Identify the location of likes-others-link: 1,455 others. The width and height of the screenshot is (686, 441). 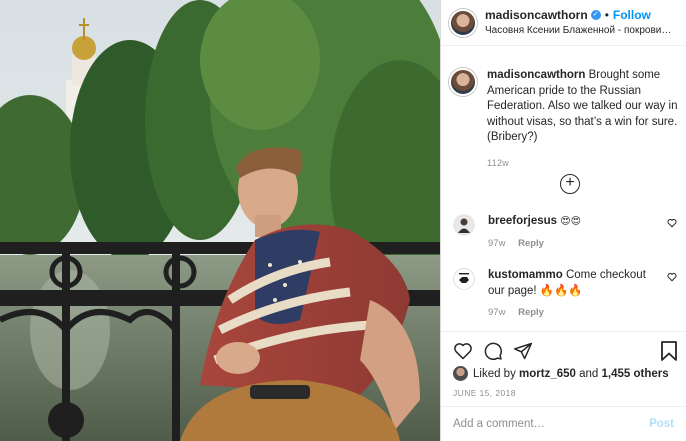
(635, 374).